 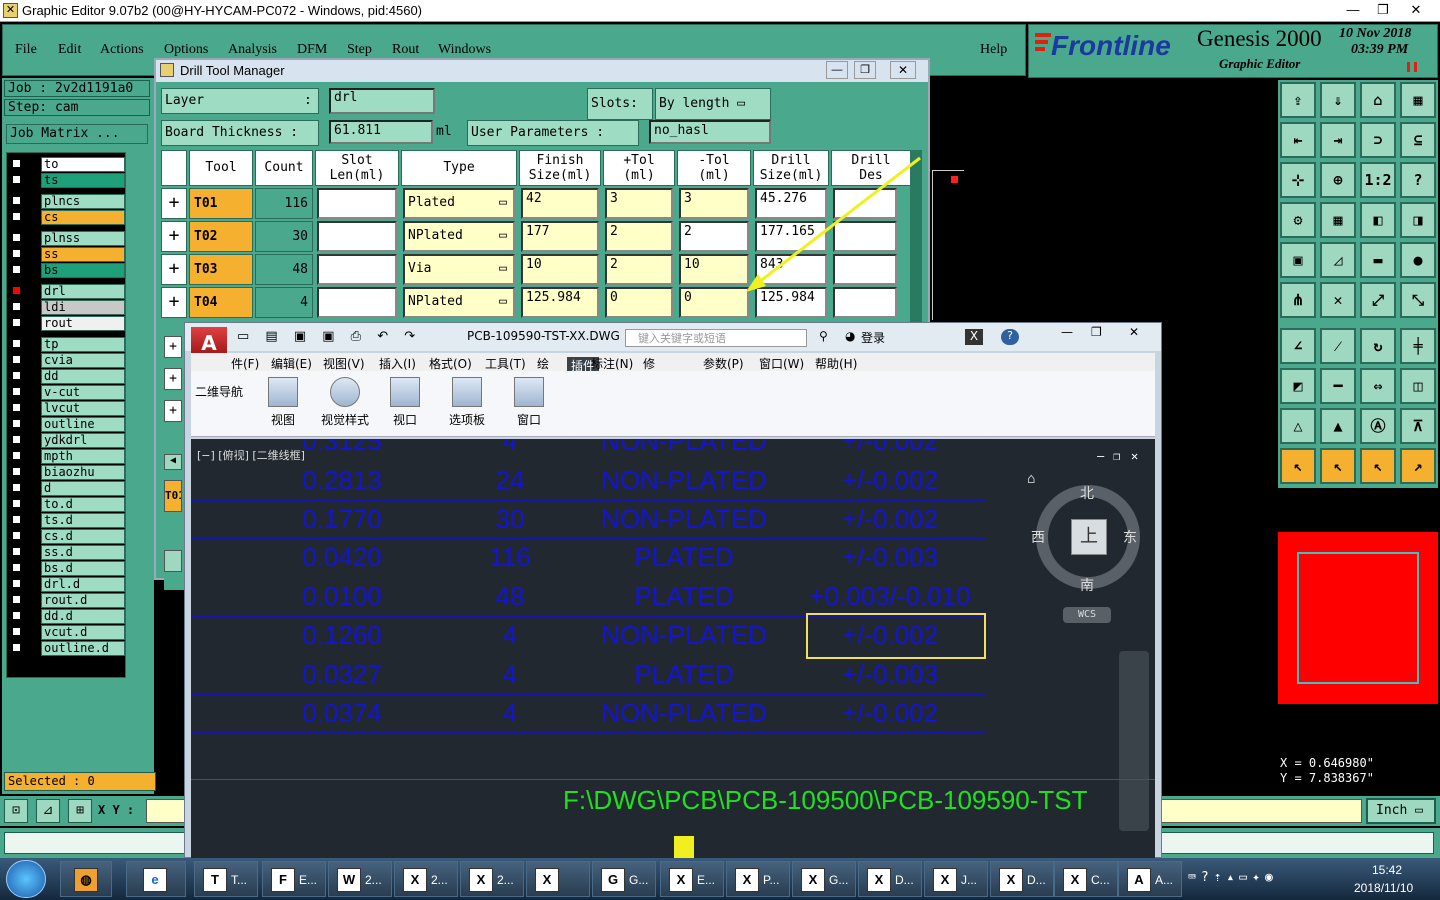 What do you see at coordinates (1401, 811) in the screenshot?
I see `units-select: Inch ▭` at bounding box center [1401, 811].